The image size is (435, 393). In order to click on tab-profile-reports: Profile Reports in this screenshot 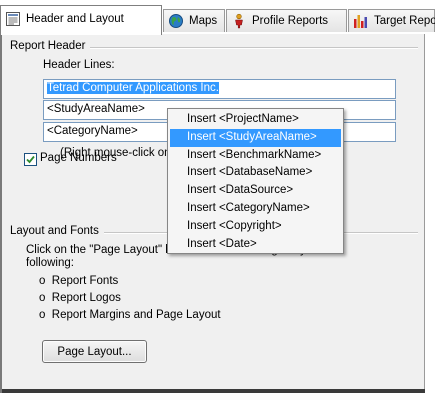, I will do `click(286, 20)`.